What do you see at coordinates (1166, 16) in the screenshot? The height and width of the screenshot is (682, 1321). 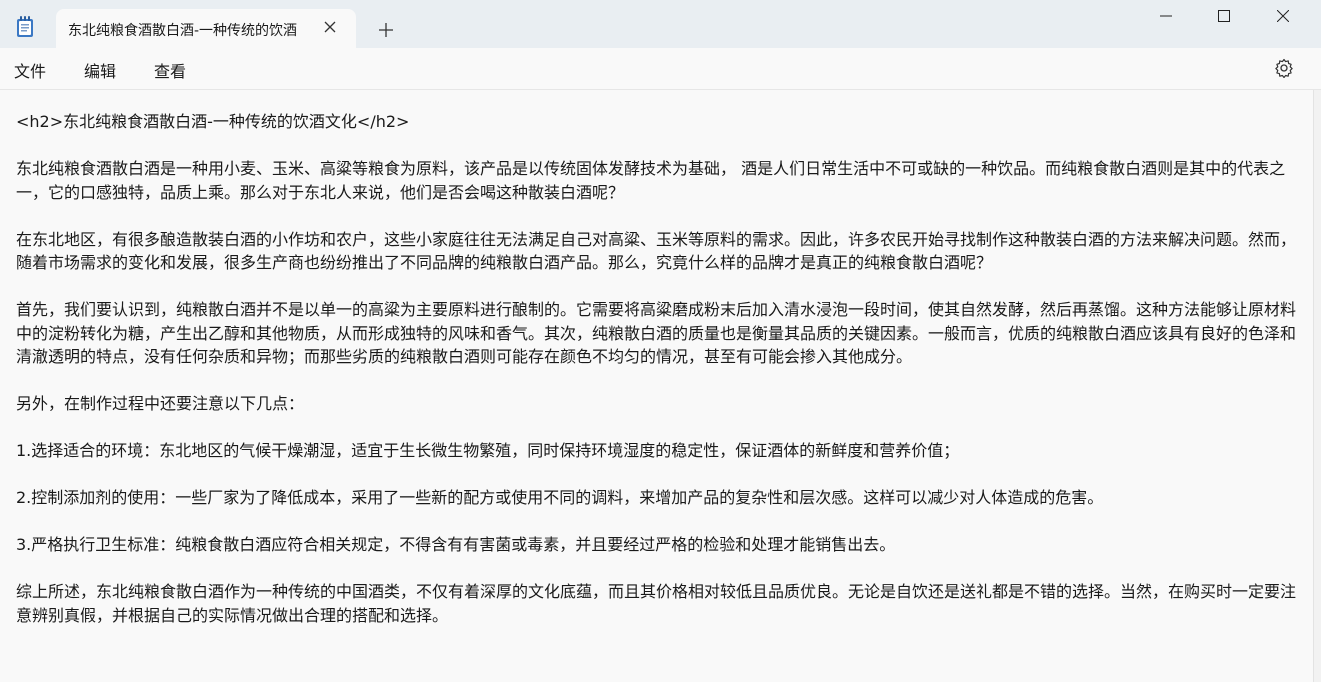 I see `minimize-icon` at bounding box center [1166, 16].